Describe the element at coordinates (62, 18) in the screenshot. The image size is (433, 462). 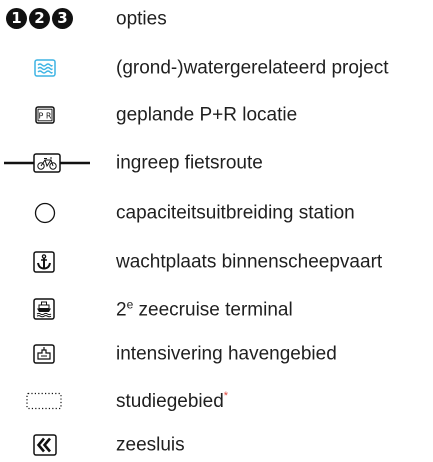
I see `option-number-3: 3` at that location.